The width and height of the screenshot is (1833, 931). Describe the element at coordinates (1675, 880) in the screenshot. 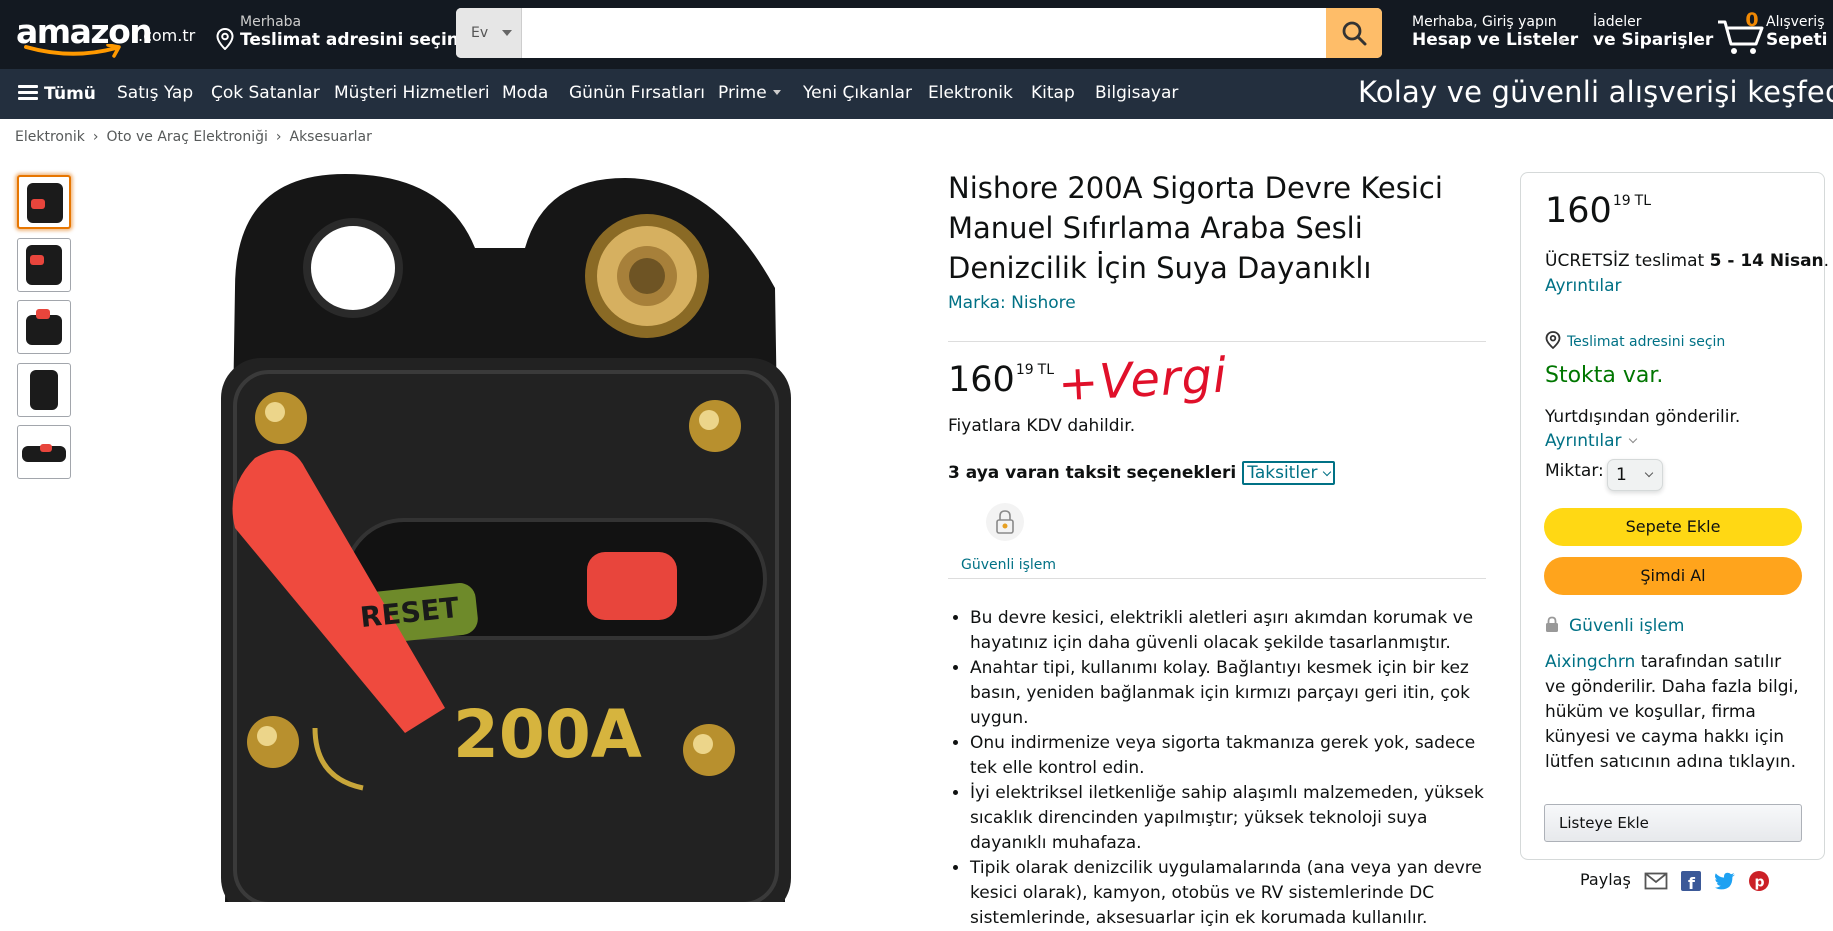

I see `share-row: Paylaş f p` at that location.